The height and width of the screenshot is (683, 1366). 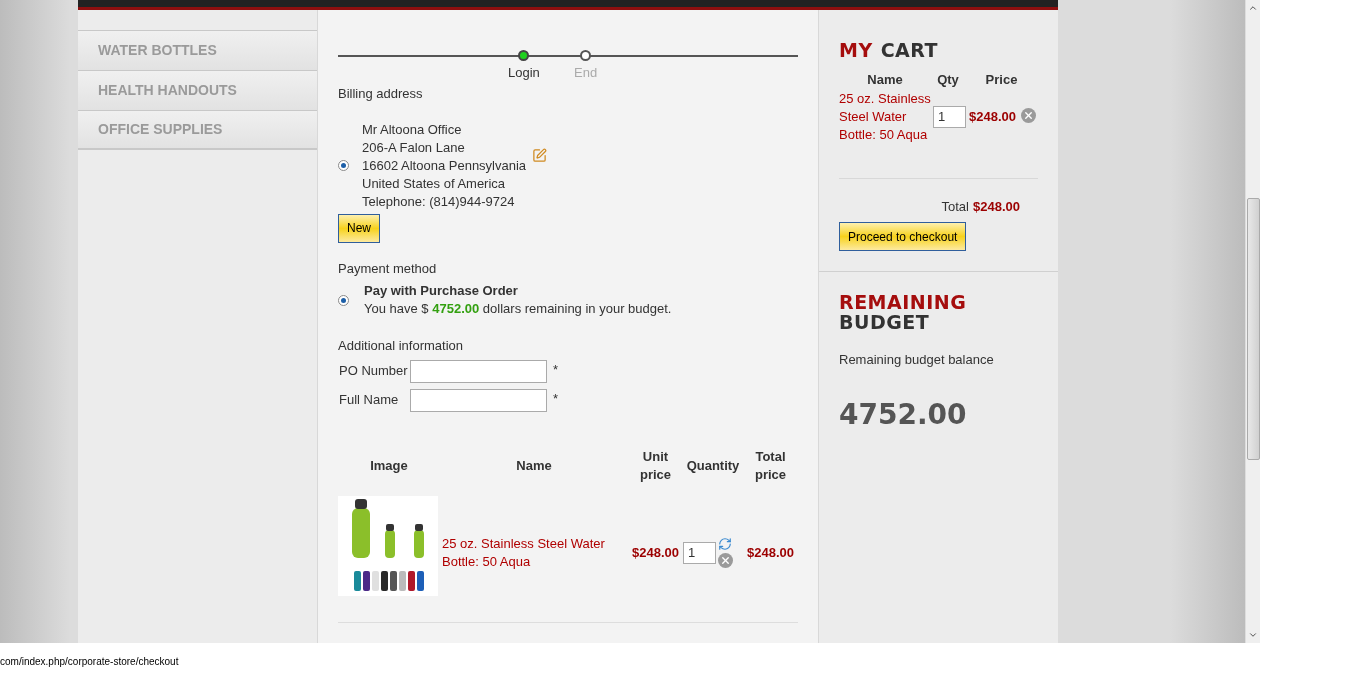 I want to click on address-line: United States of America, so click(x=434, y=183).